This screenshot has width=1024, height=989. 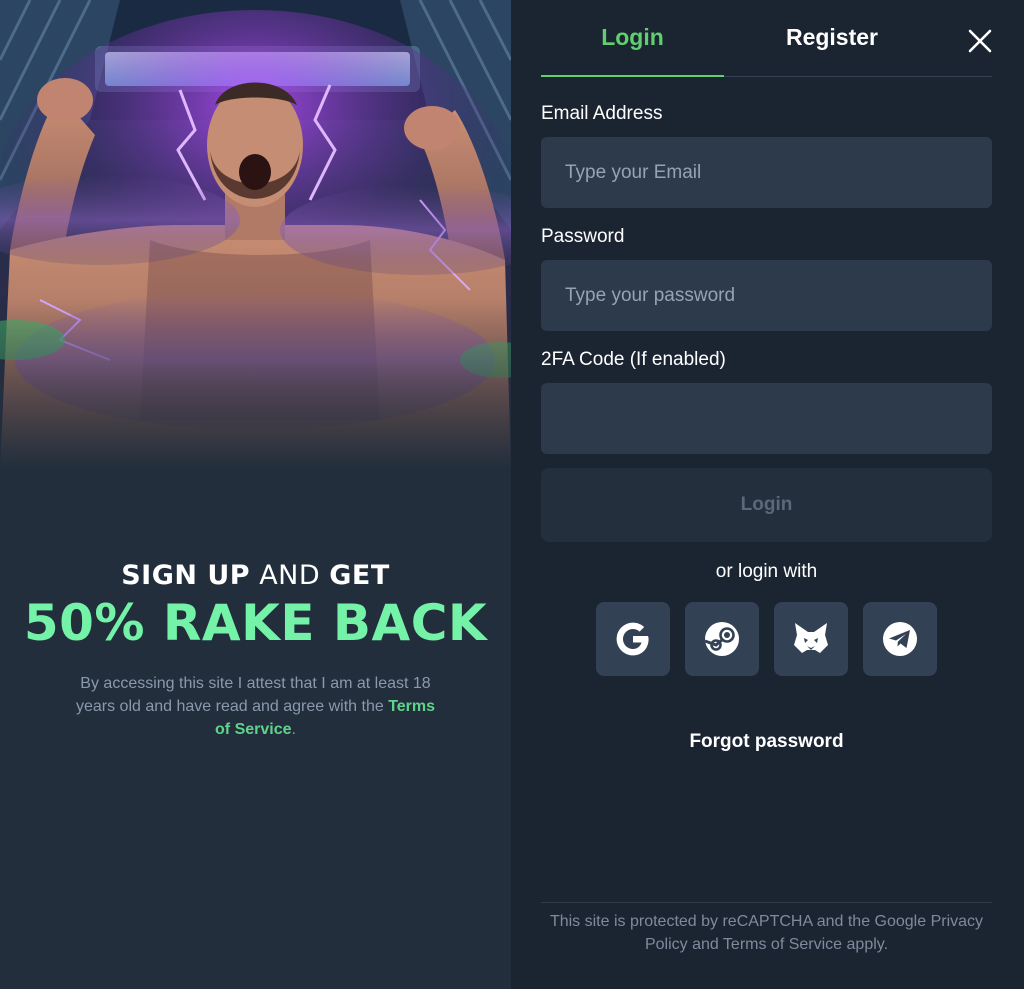 I want to click on telegram-login-button, so click(x=900, y=639).